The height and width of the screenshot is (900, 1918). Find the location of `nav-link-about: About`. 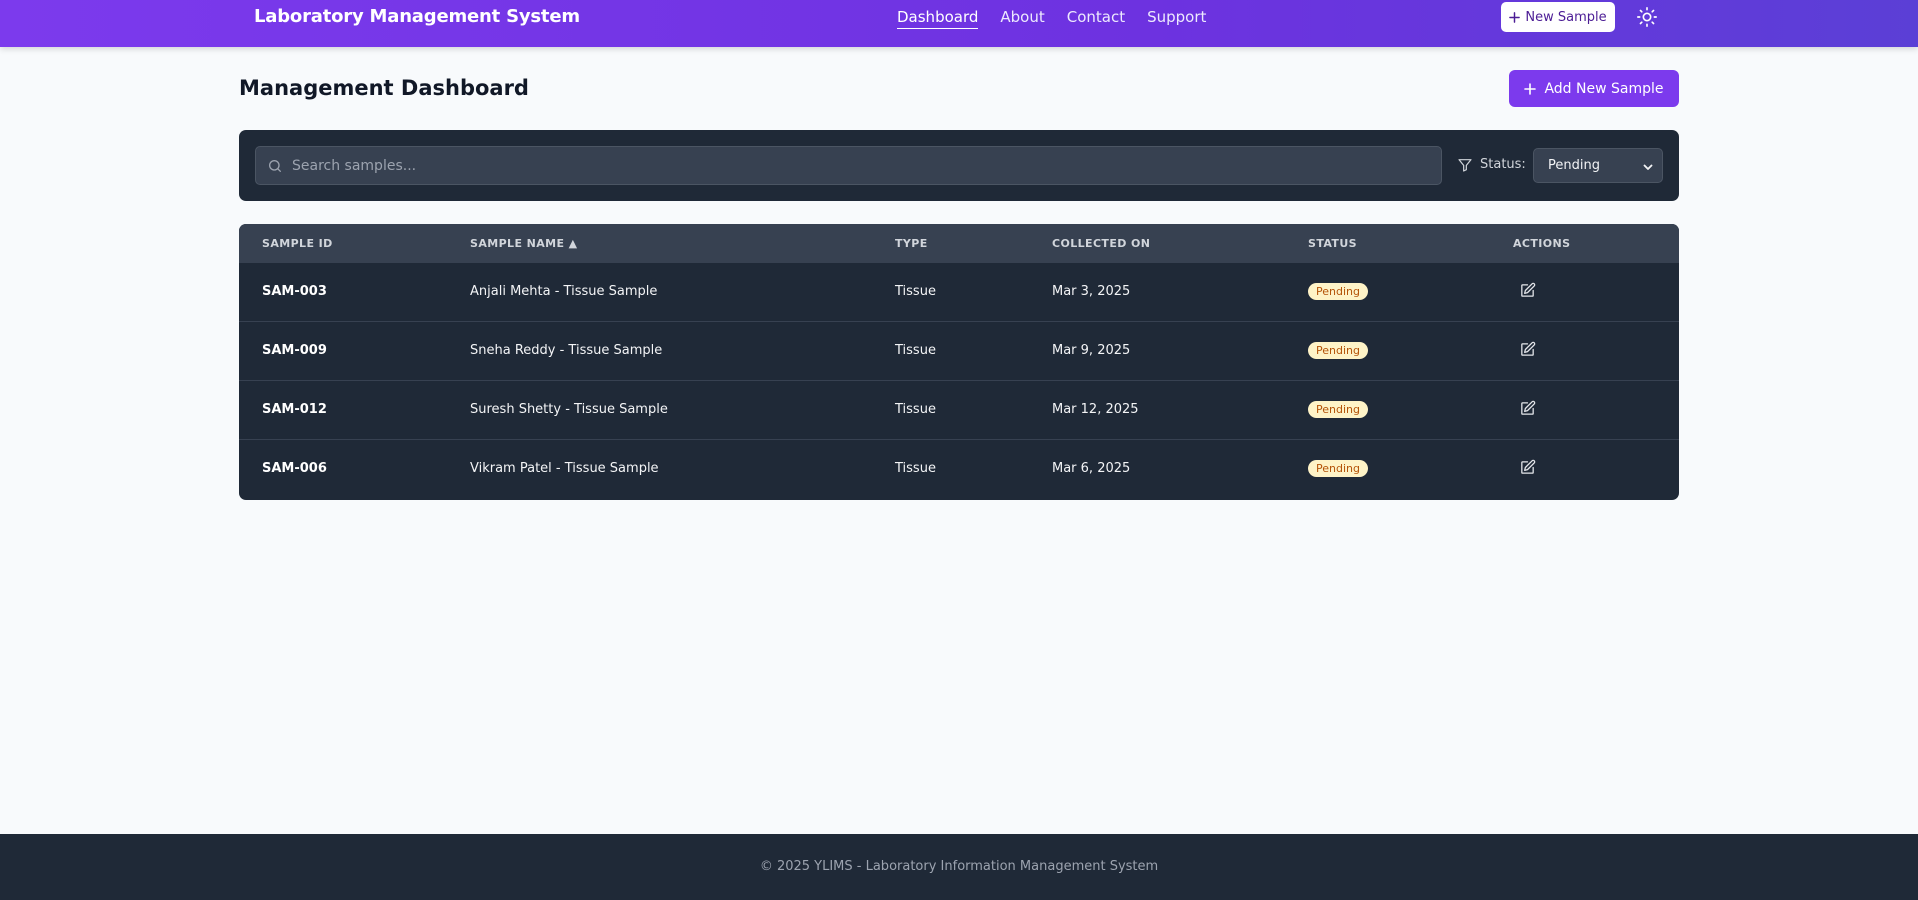

nav-link-about: About is located at coordinates (1022, 18).